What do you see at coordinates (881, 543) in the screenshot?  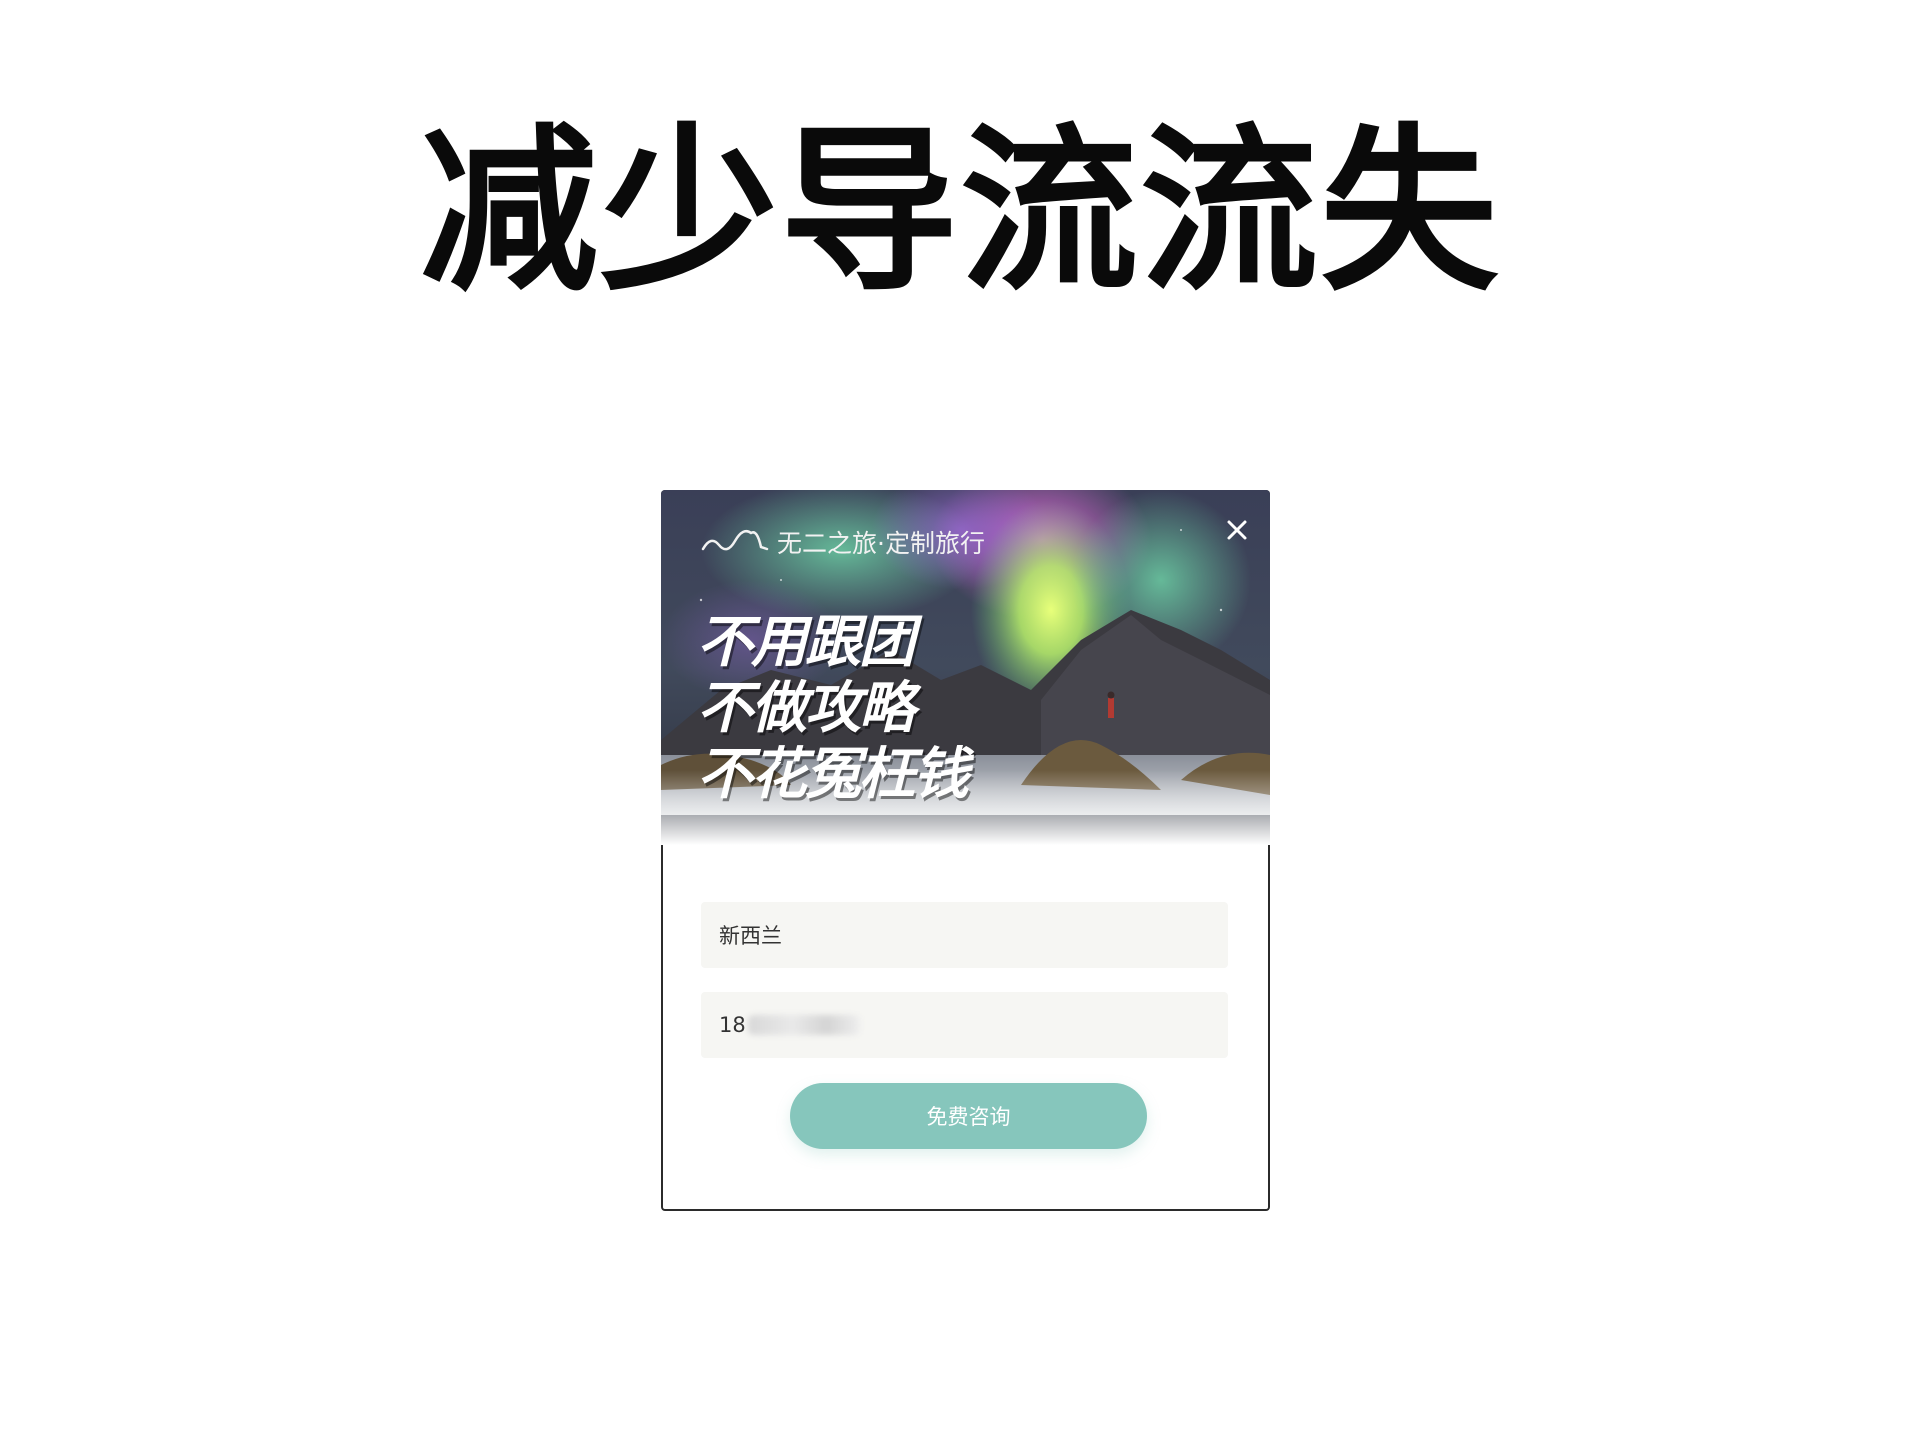 I see `brand-text: 无二之旅·定制旅行` at bounding box center [881, 543].